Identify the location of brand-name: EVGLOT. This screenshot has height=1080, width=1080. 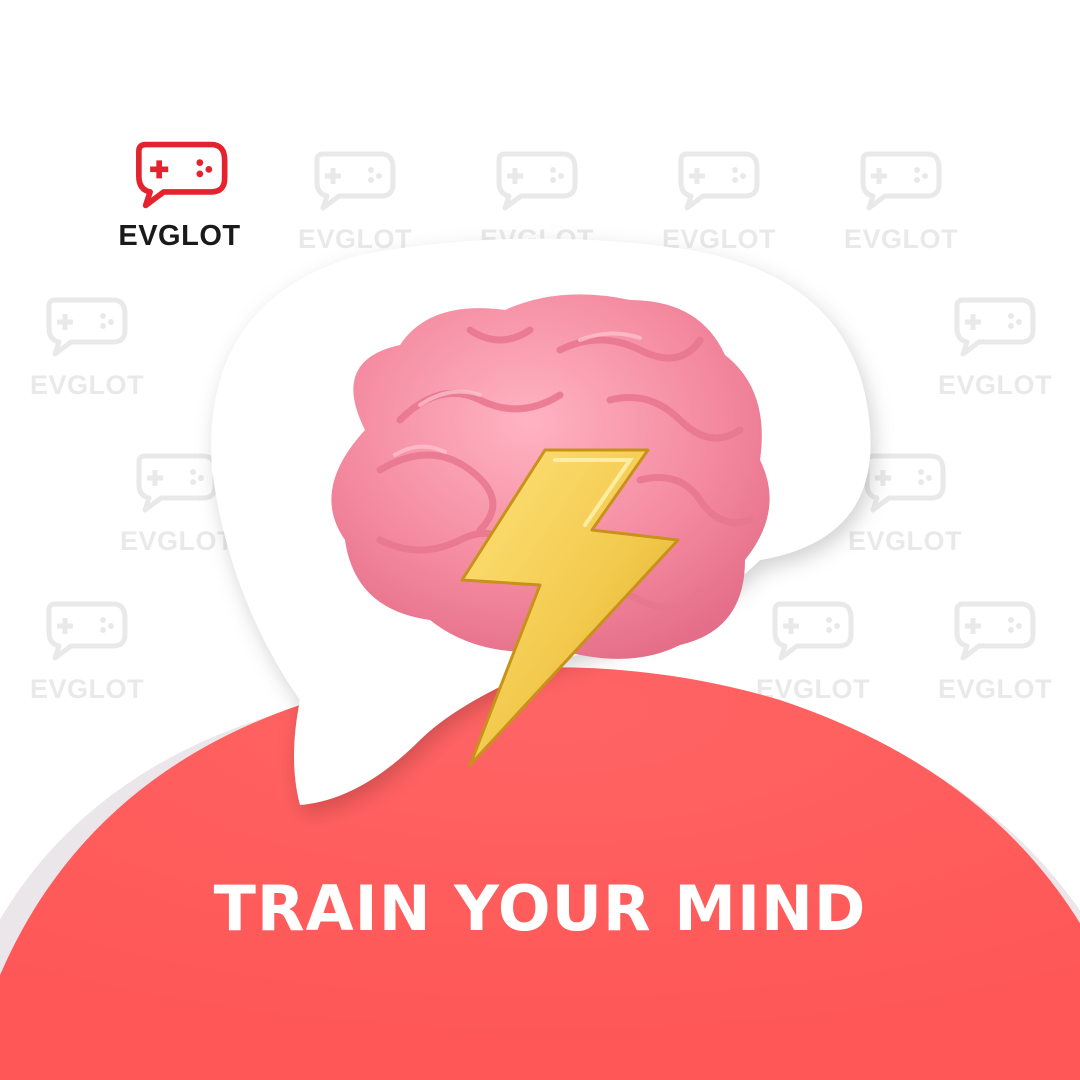
(179, 236).